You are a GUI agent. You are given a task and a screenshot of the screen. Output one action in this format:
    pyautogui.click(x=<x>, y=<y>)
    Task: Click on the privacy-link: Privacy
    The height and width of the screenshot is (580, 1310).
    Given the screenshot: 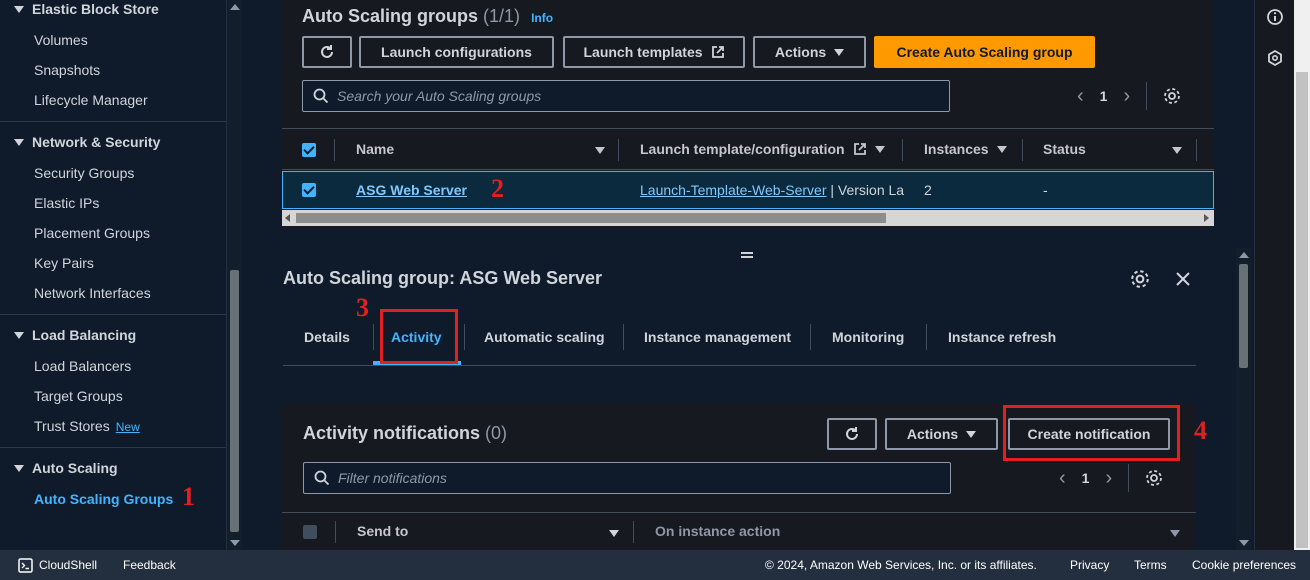 What is the action you would take?
    pyautogui.click(x=1089, y=565)
    